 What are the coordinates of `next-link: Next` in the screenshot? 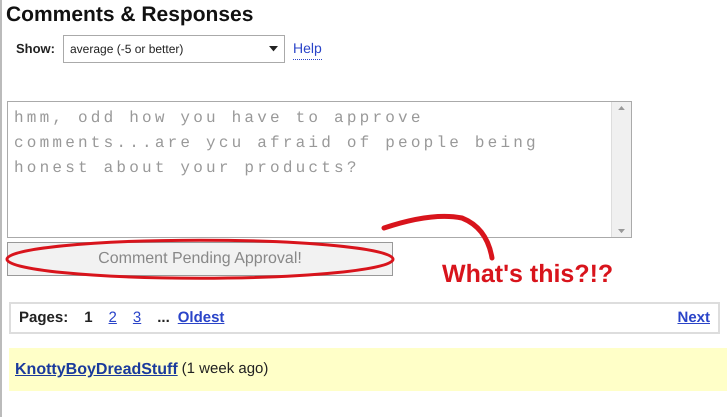 It's located at (693, 318).